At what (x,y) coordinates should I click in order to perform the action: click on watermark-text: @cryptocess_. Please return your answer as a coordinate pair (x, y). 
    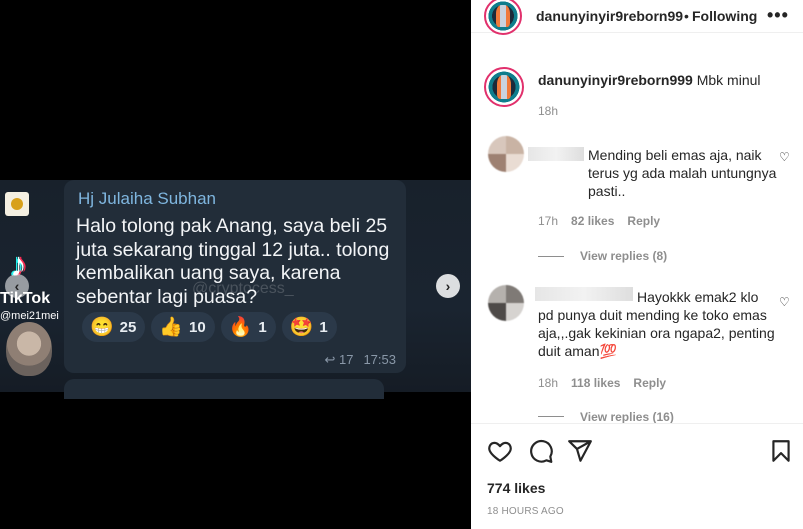
    Looking at the image, I should click on (243, 288).